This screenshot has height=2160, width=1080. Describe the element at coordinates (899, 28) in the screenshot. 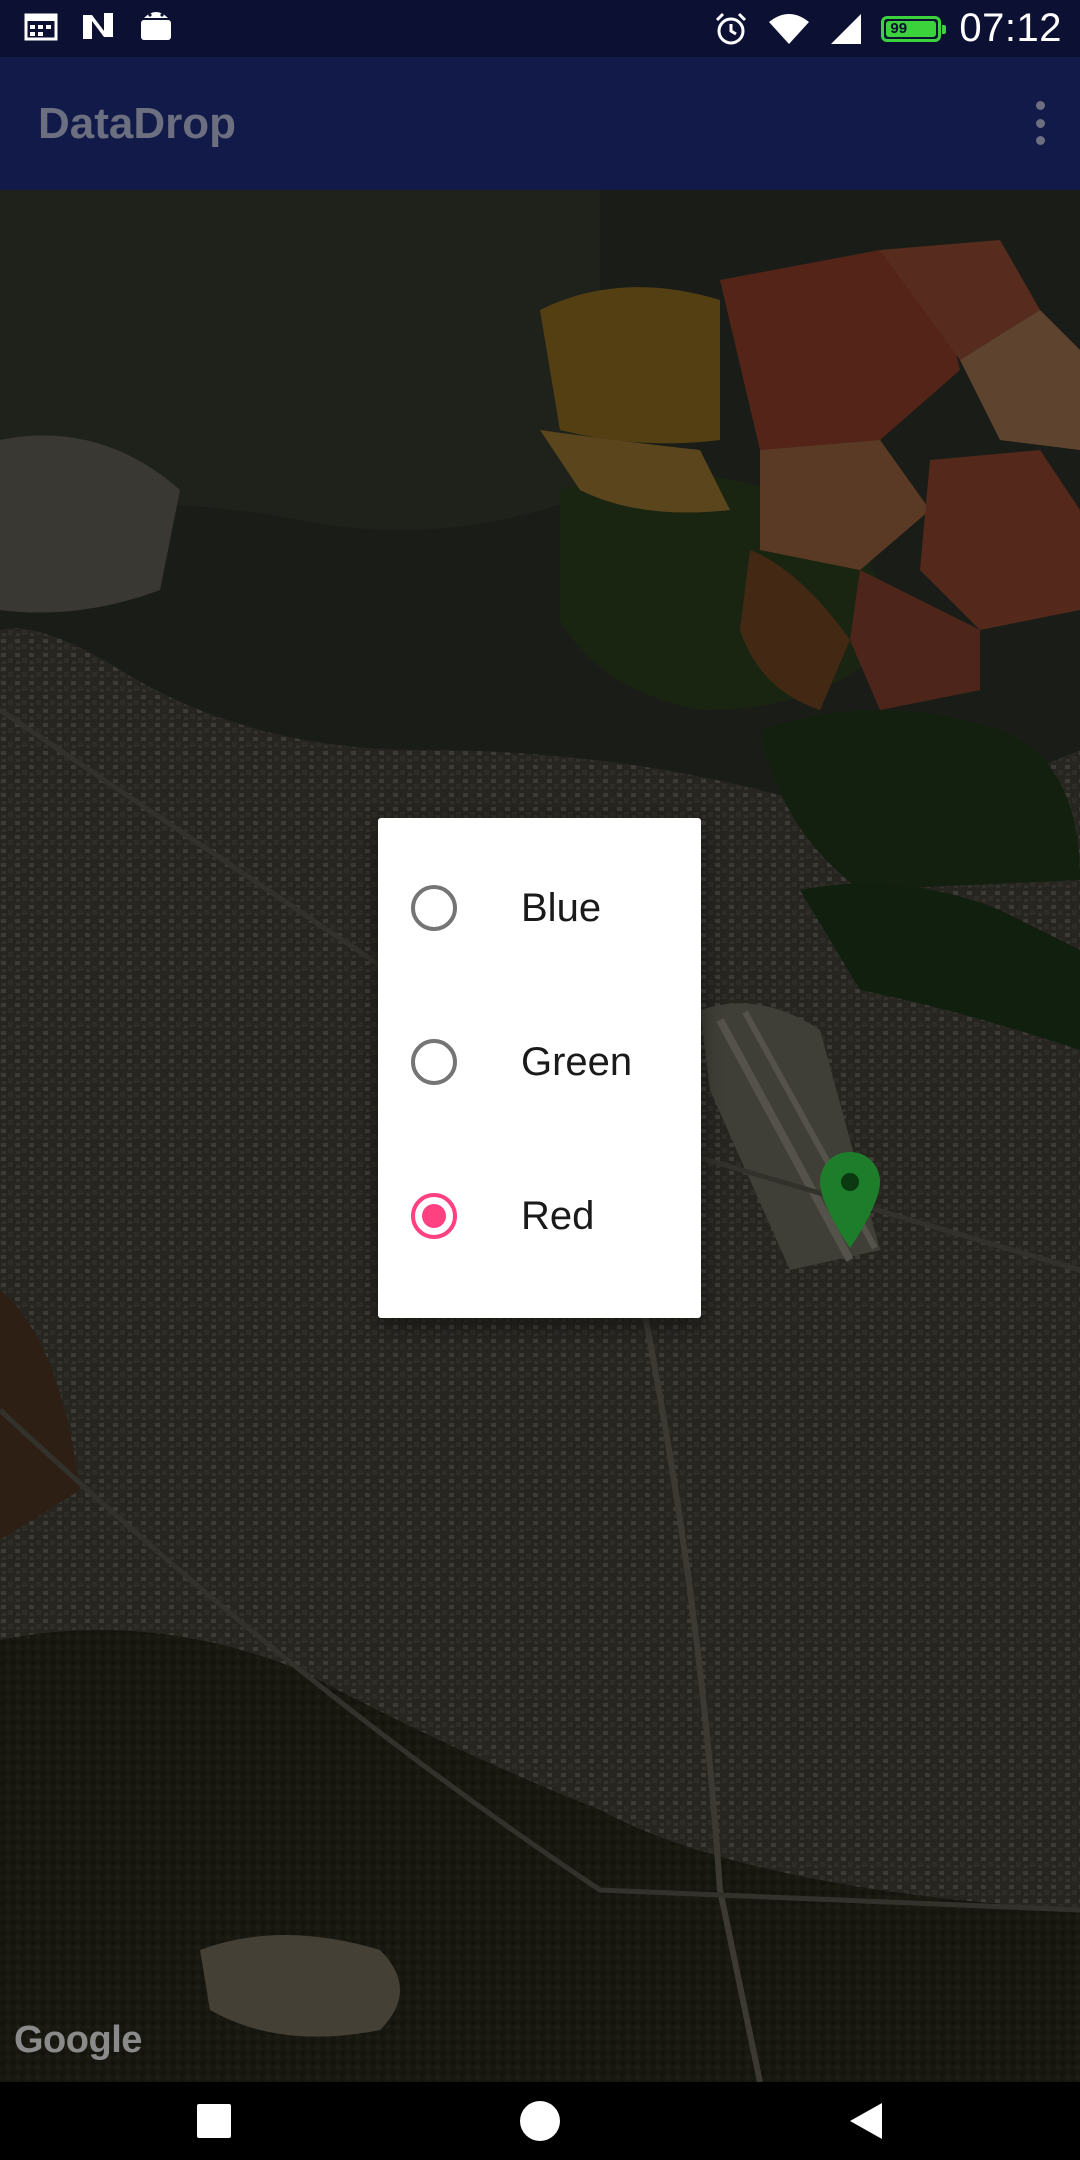

I see `battery-level: 99` at that location.